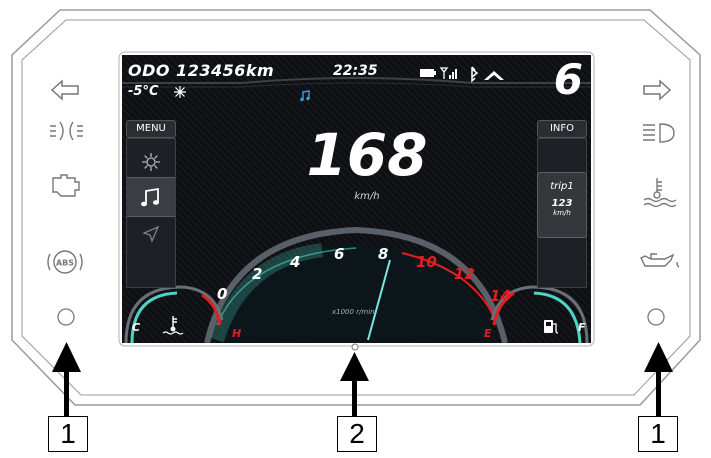 This screenshot has height=458, width=711. I want to click on trip-display: trip1 123 km/h, so click(562, 205).